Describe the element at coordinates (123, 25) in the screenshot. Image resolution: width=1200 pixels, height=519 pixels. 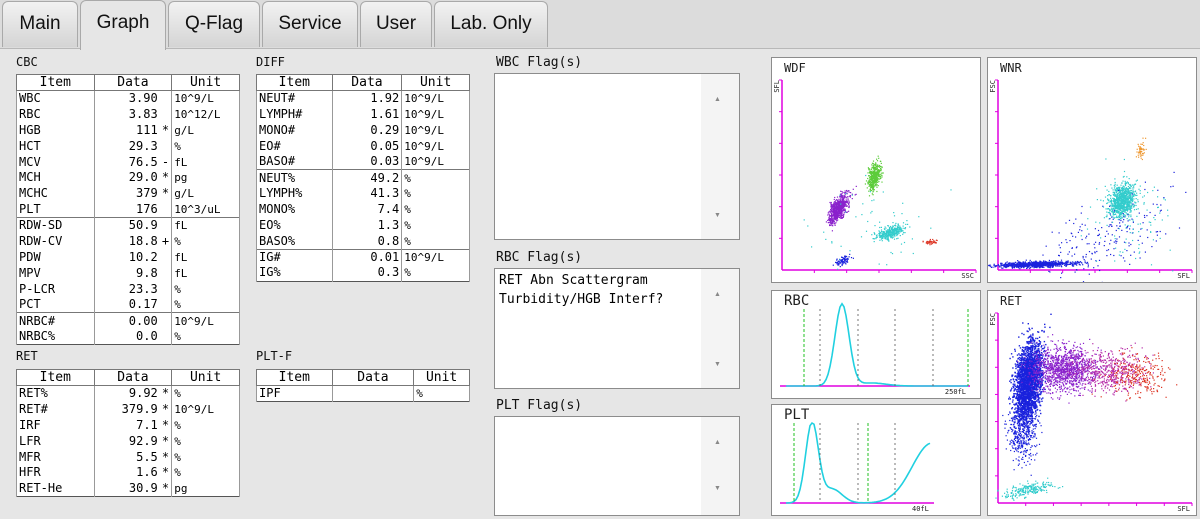
I see `tab-graph: Graph` at that location.